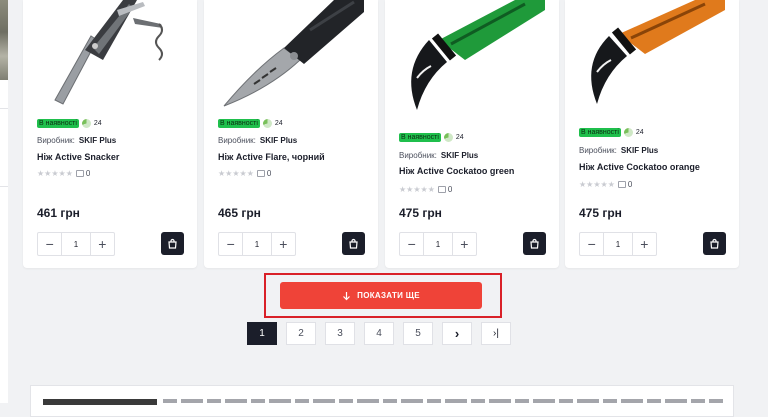  I want to click on page-4: 4, so click(379, 333).